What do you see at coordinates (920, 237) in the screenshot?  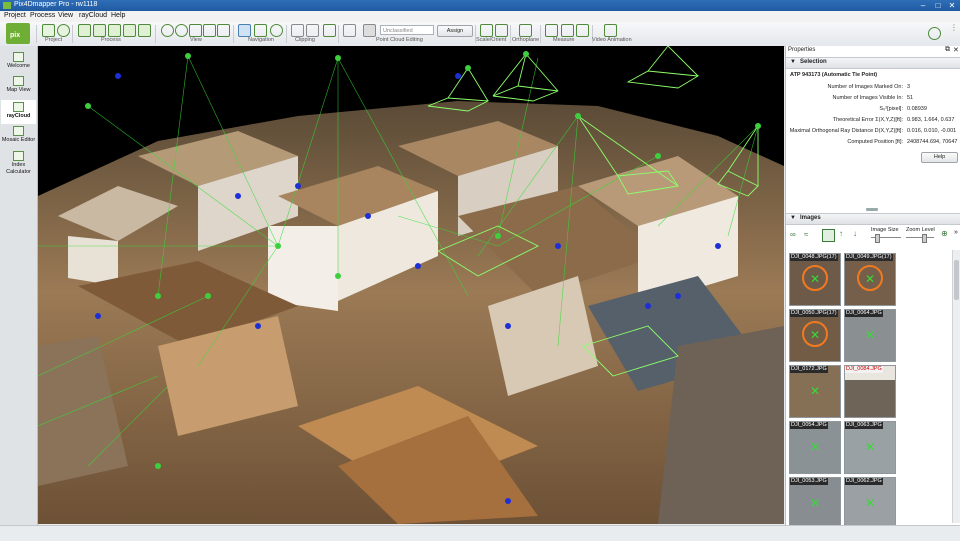 I see `zoom-level-slider` at bounding box center [920, 237].